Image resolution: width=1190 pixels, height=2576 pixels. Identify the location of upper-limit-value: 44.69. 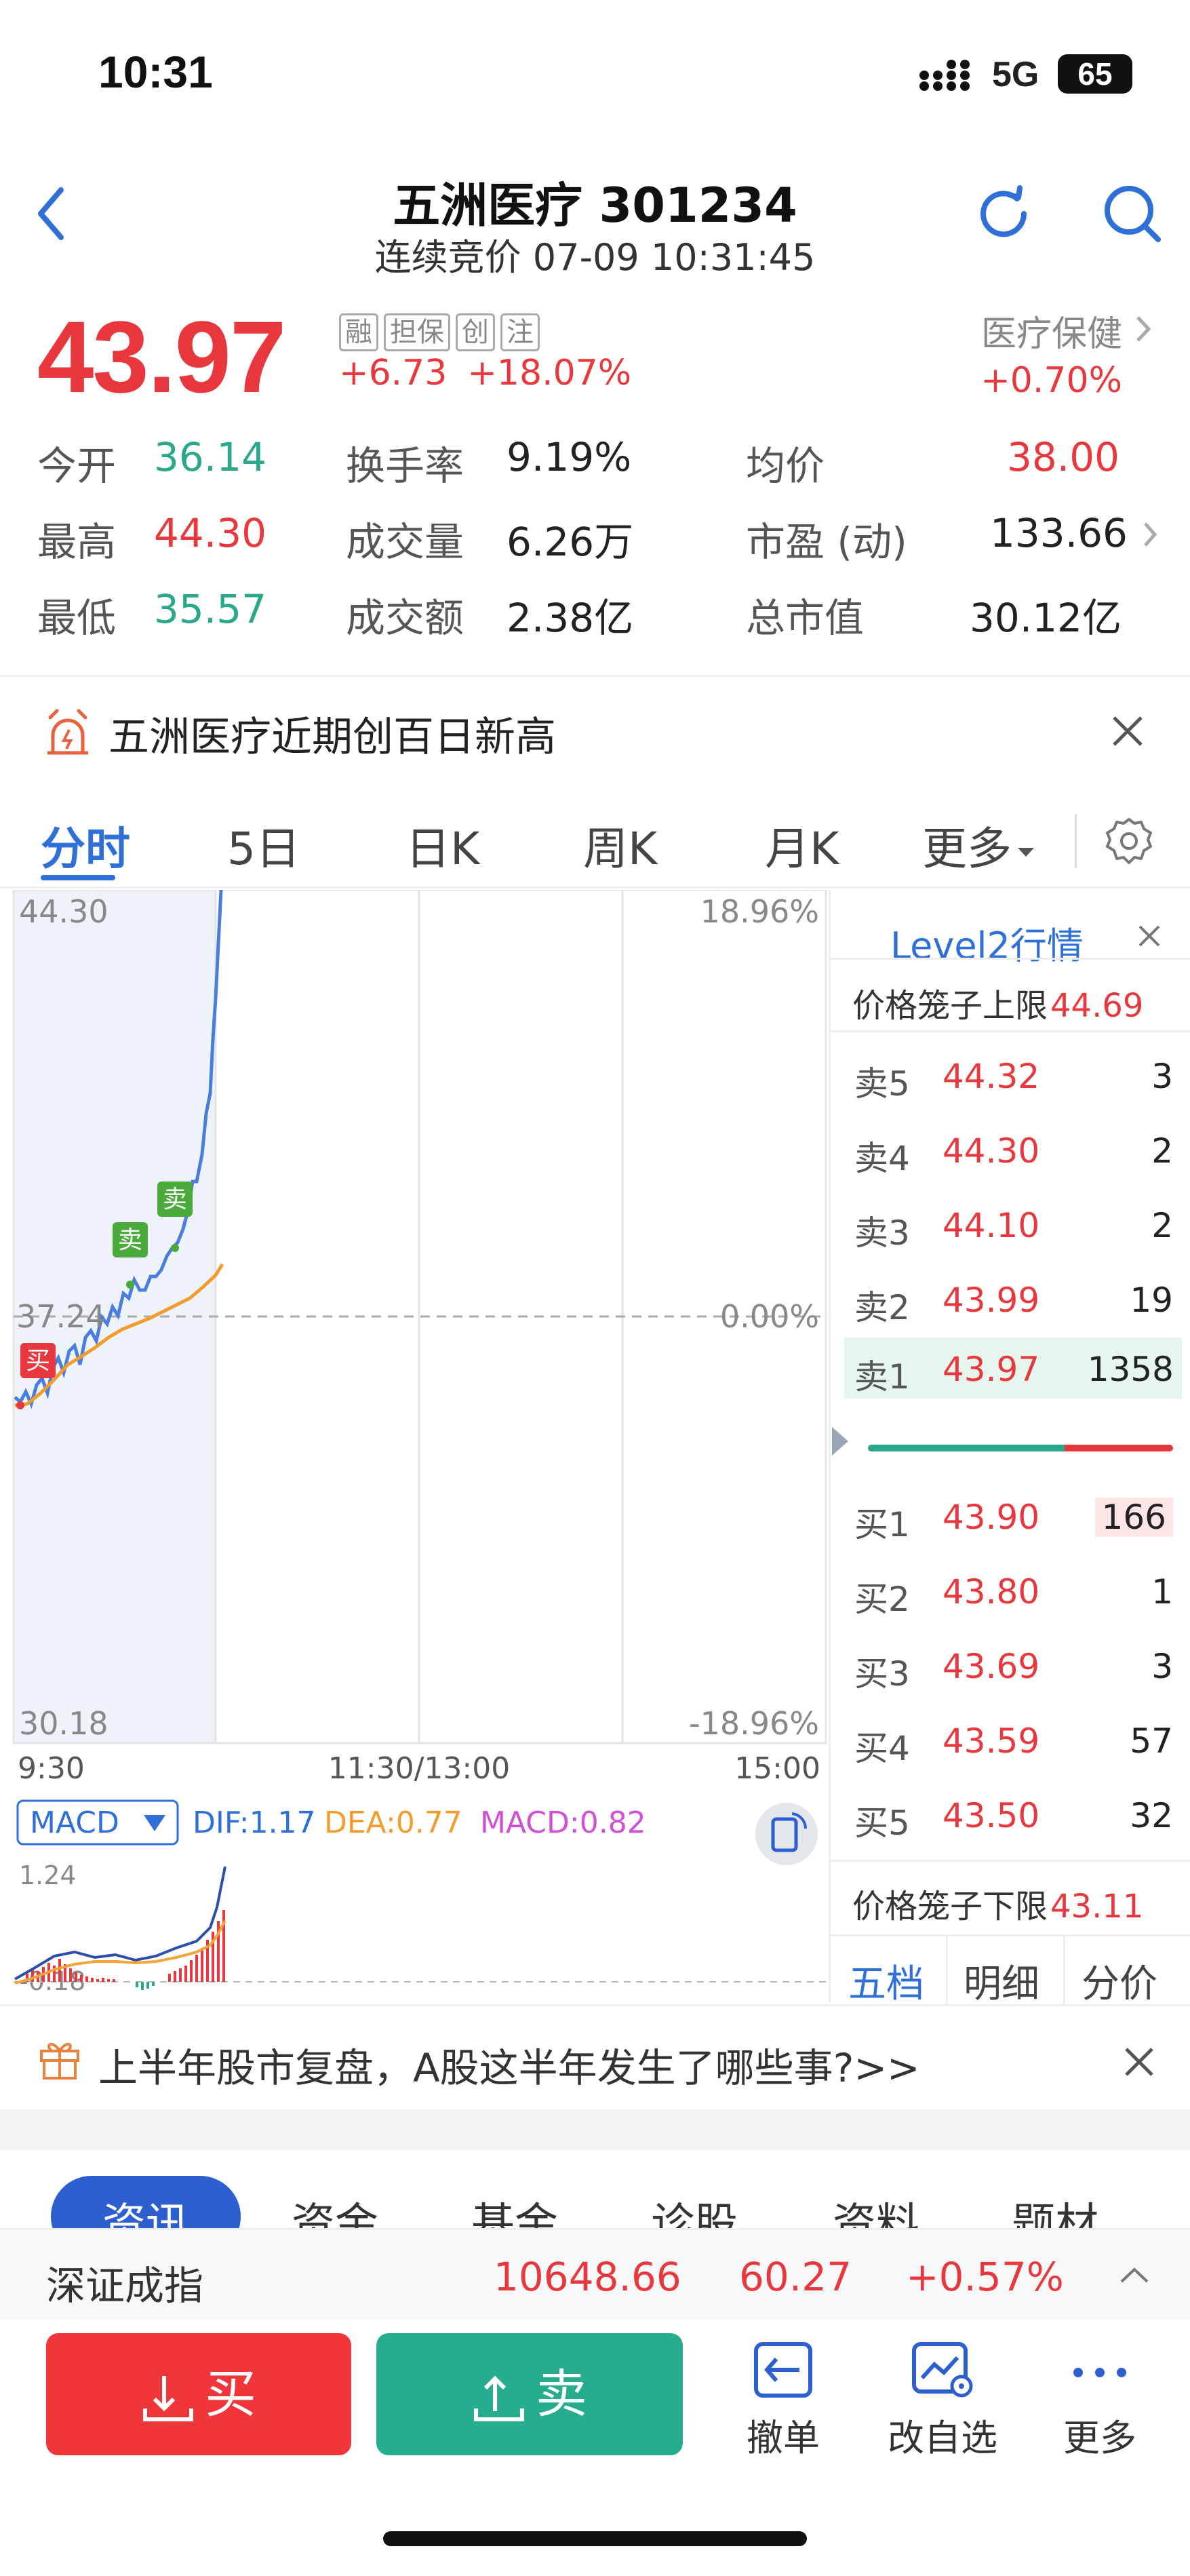
(1097, 1006).